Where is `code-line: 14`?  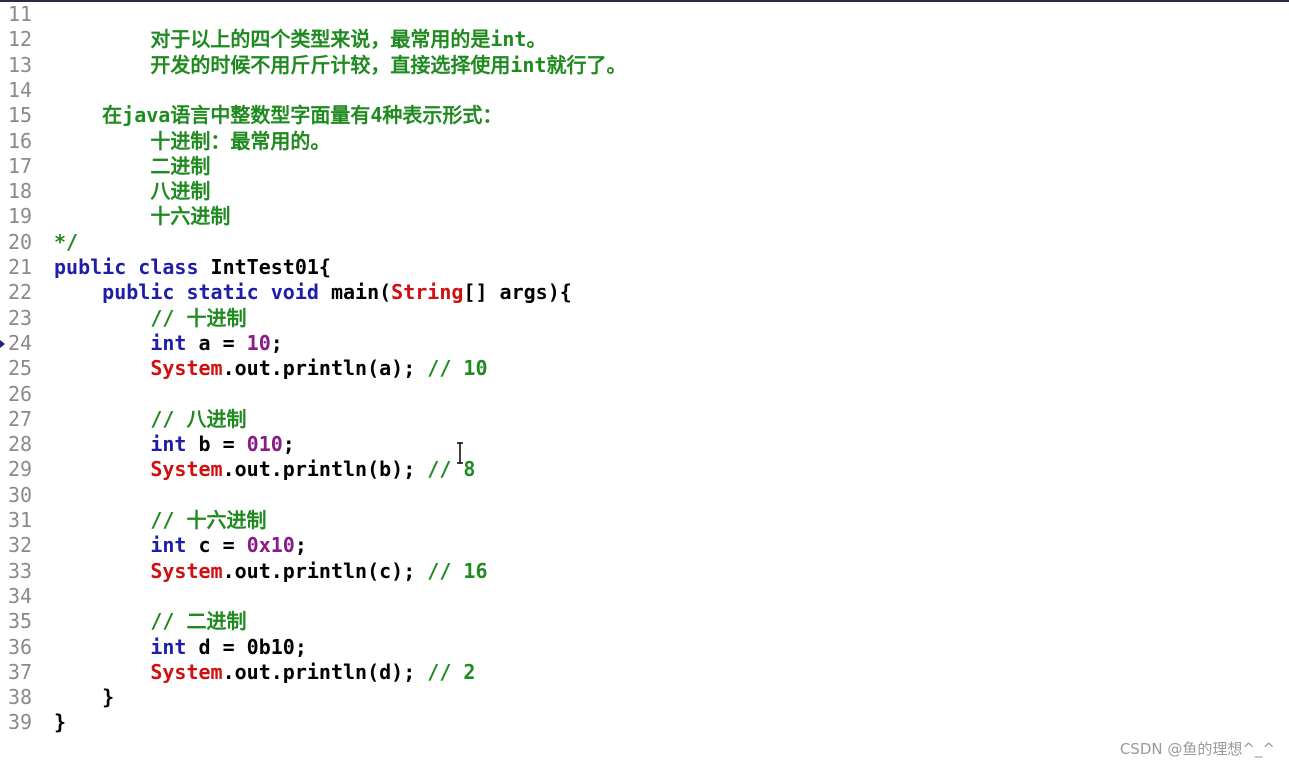 code-line: 14 is located at coordinates (644, 90).